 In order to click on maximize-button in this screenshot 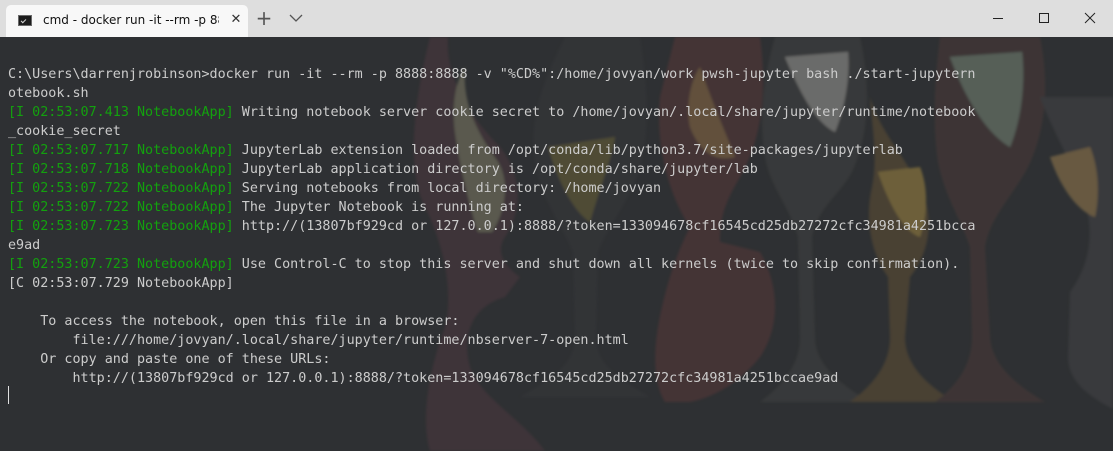, I will do `click(1044, 18)`.